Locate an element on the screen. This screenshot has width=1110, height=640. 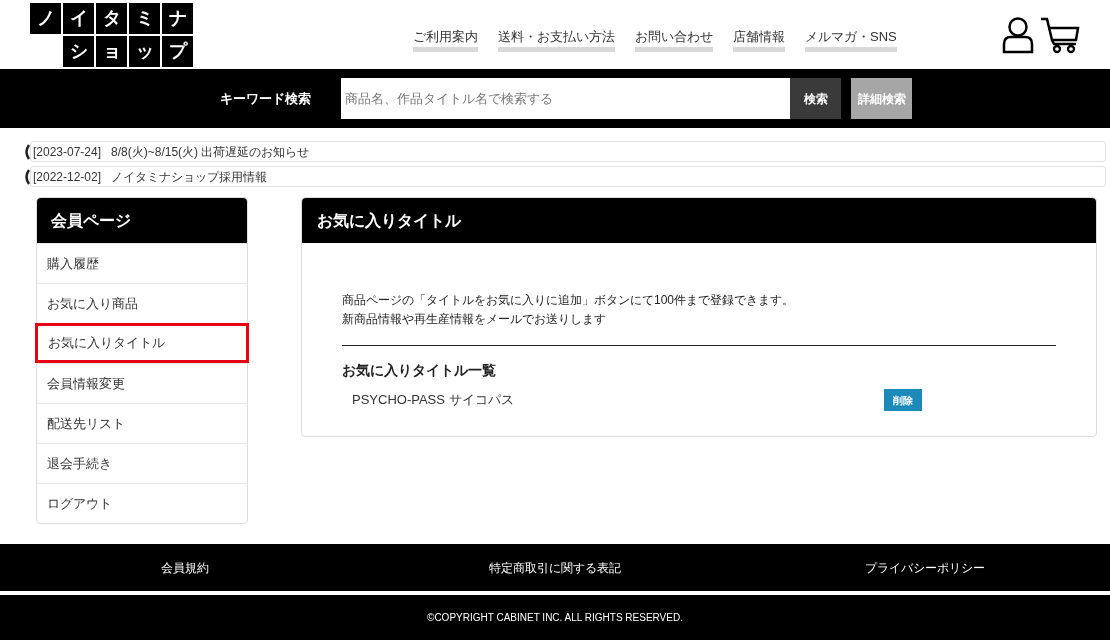
sidebar-item: 退会手続き is located at coordinates (142, 463).